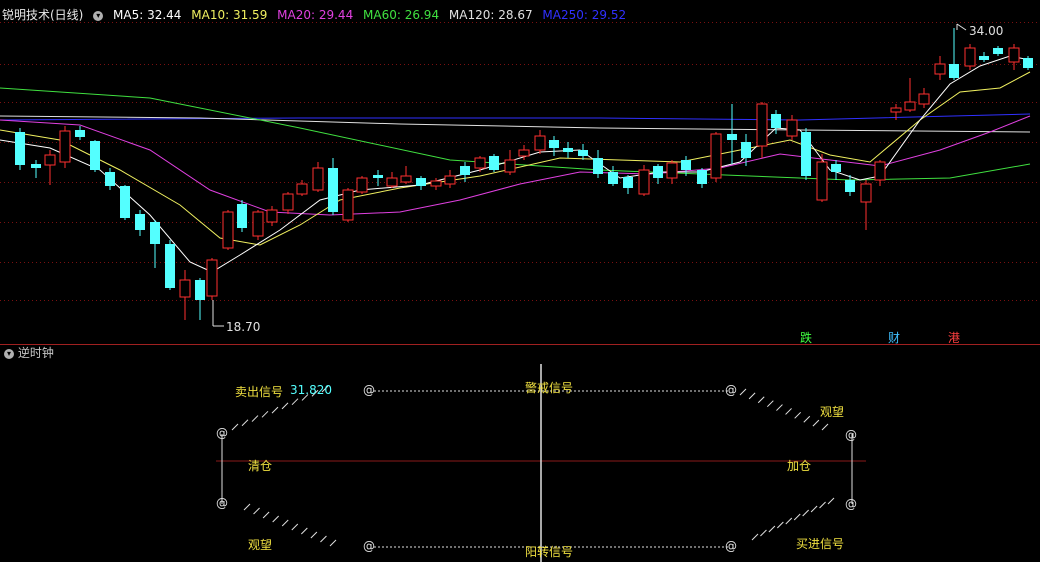  What do you see at coordinates (147, 15) in the screenshot?
I see `ma5-label: MA5: 32.44` at bounding box center [147, 15].